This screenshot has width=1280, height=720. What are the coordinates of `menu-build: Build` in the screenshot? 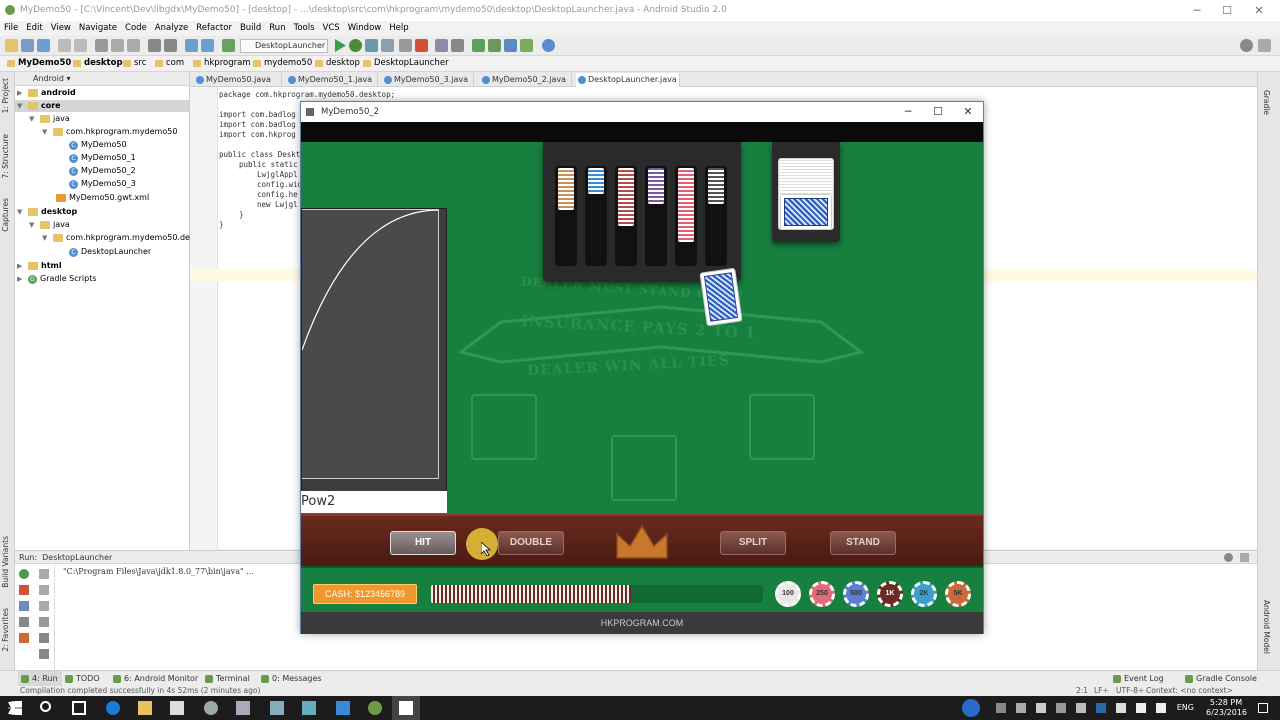 It's located at (250, 28).